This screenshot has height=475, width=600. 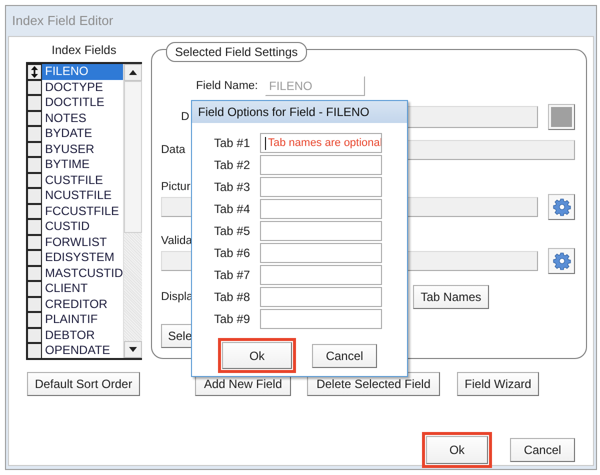 What do you see at coordinates (176, 240) in the screenshot?
I see `field-label: Valida` at bounding box center [176, 240].